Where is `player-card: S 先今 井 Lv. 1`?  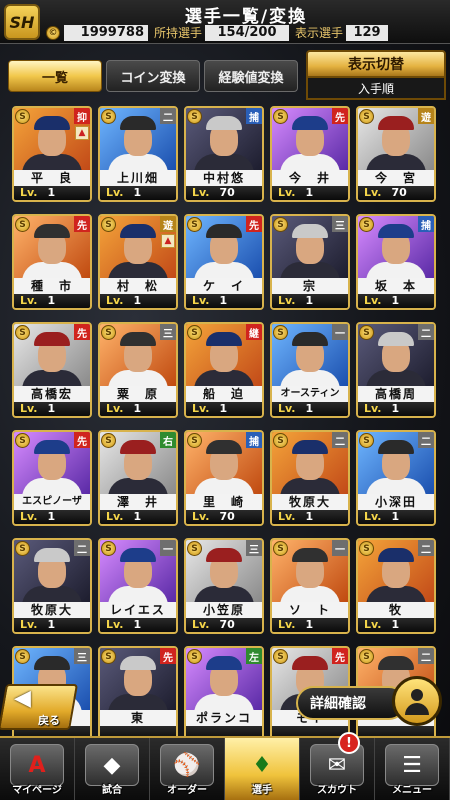 player-card: S 先今 井 Lv. 1 is located at coordinates (310, 154).